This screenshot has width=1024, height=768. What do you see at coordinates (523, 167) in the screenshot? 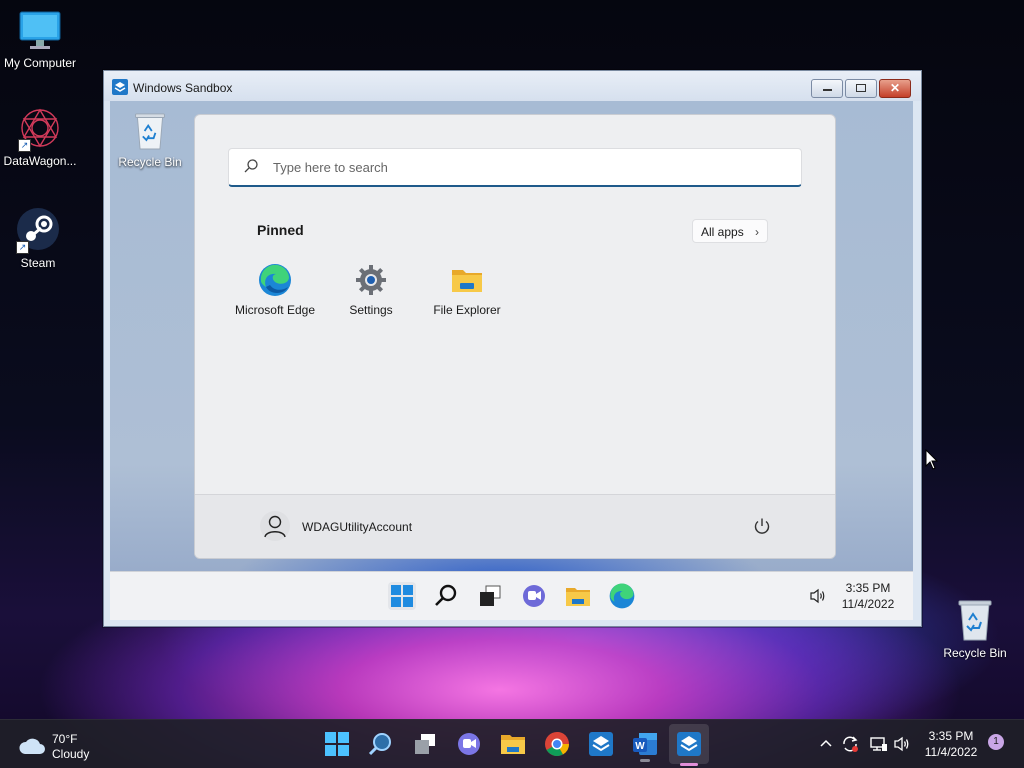
I see `search-input` at bounding box center [523, 167].